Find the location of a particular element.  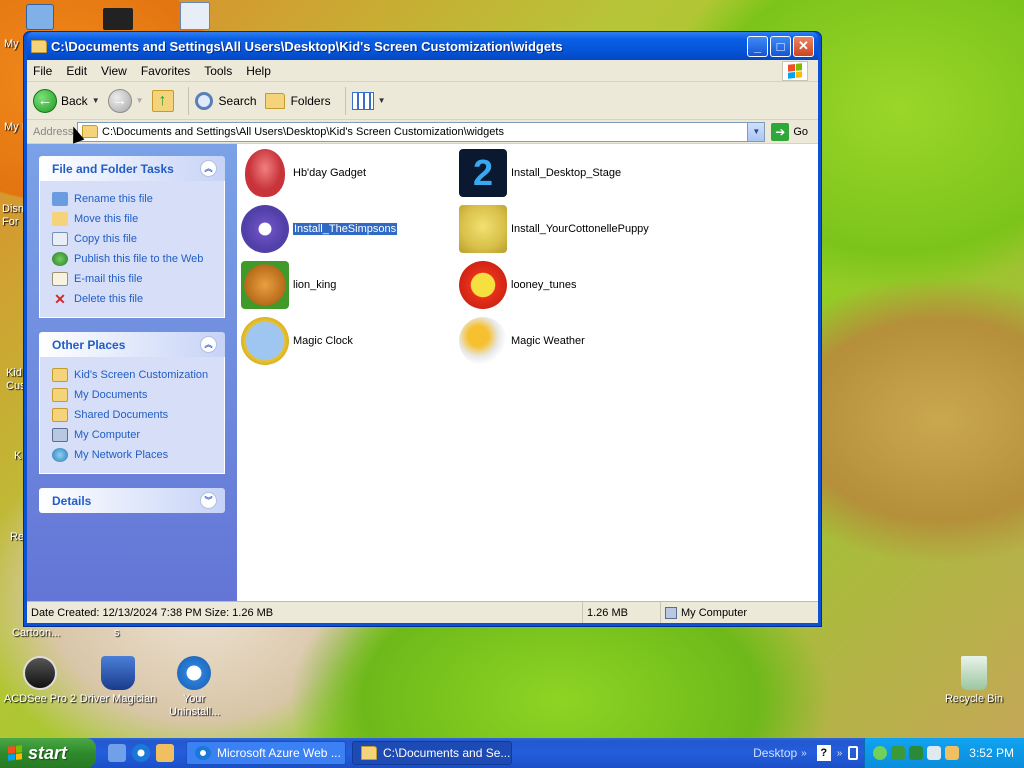

close-button: ✕ is located at coordinates (803, 46).